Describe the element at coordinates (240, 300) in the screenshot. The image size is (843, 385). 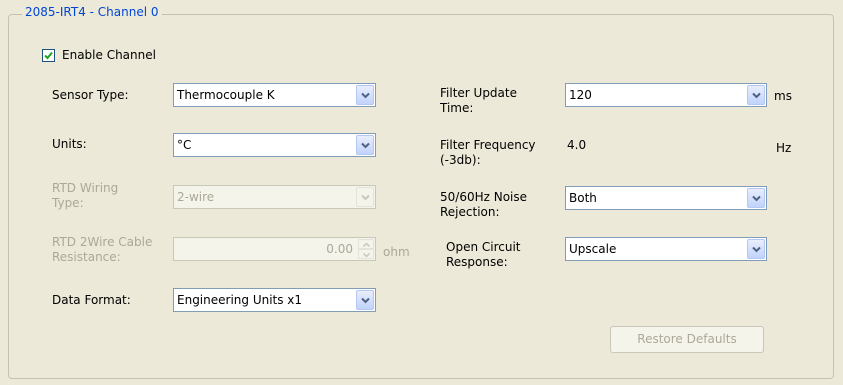
I see `data-format-value: Engineering Units x1` at that location.